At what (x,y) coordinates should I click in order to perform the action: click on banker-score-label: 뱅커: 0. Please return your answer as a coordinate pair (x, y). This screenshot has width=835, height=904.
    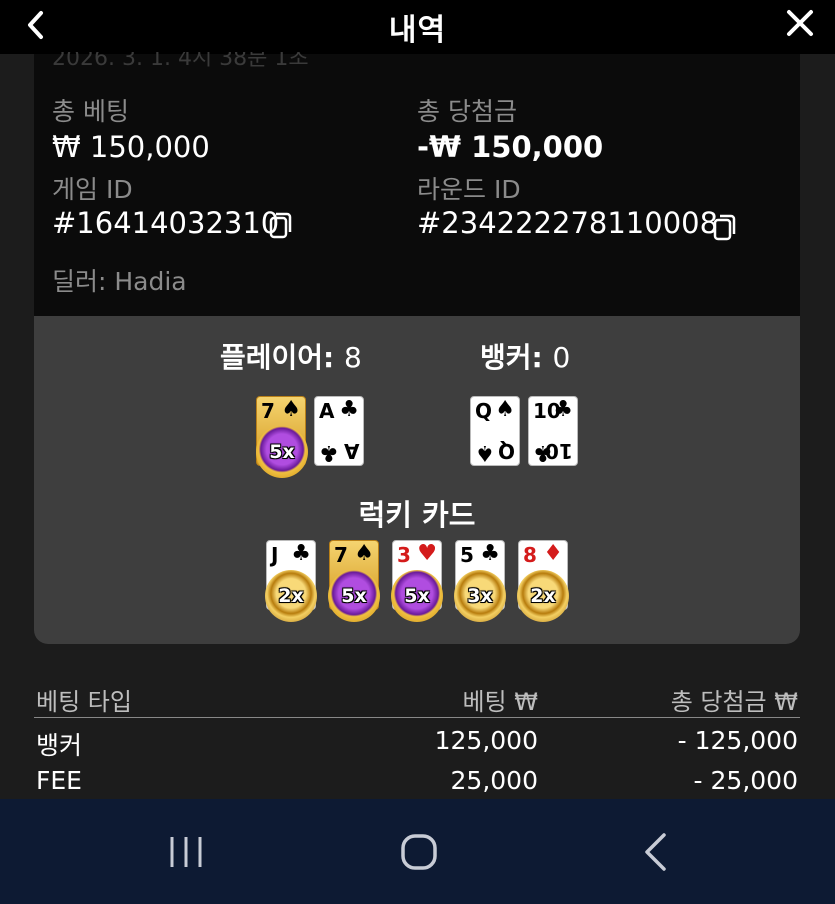
    Looking at the image, I should click on (525, 356).